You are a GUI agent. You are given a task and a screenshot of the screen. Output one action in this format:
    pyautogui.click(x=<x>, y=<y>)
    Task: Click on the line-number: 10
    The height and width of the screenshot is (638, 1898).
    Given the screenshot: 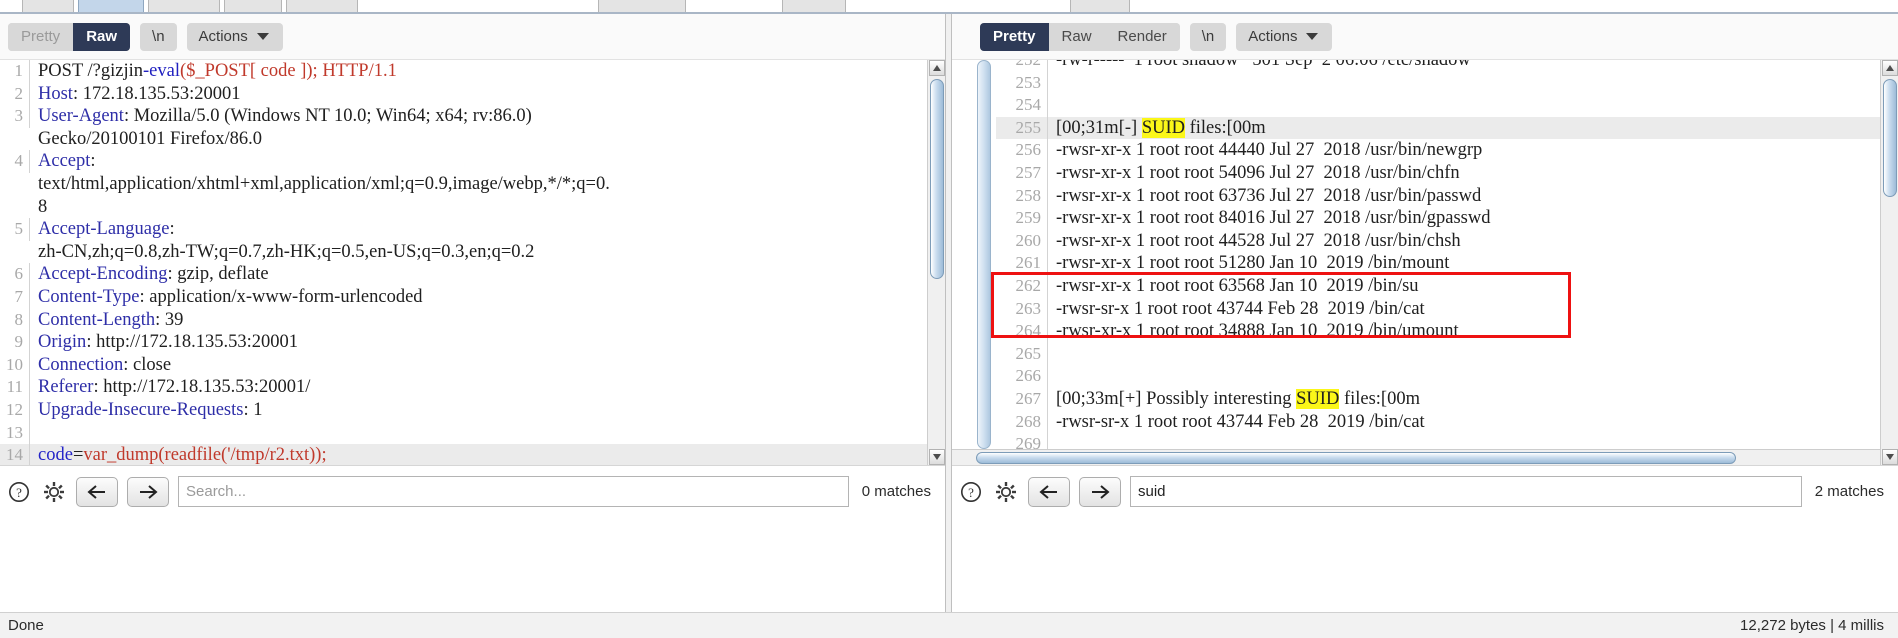 What is the action you would take?
    pyautogui.click(x=15, y=365)
    